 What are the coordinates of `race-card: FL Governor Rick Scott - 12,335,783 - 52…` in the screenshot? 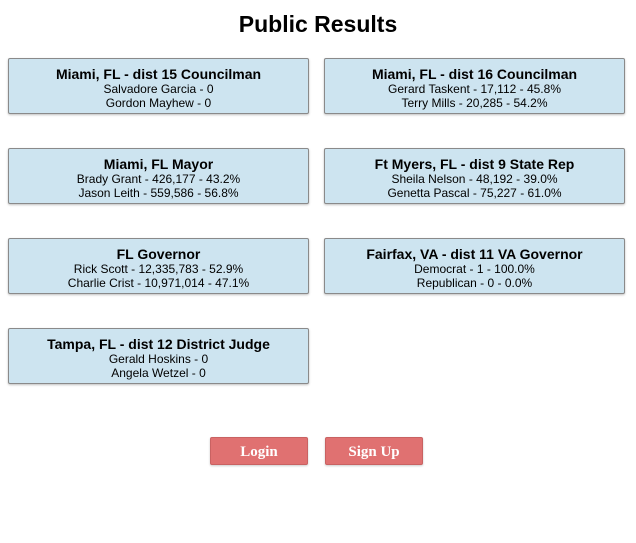 It's located at (158, 266).